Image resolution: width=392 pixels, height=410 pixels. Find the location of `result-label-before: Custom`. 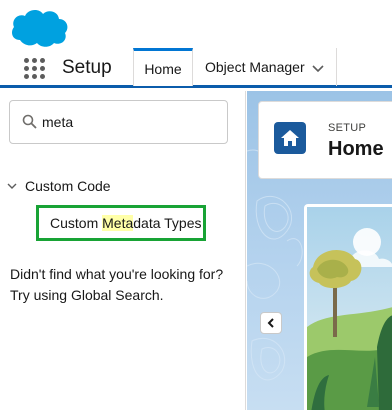

result-label-before: Custom is located at coordinates (76, 223).